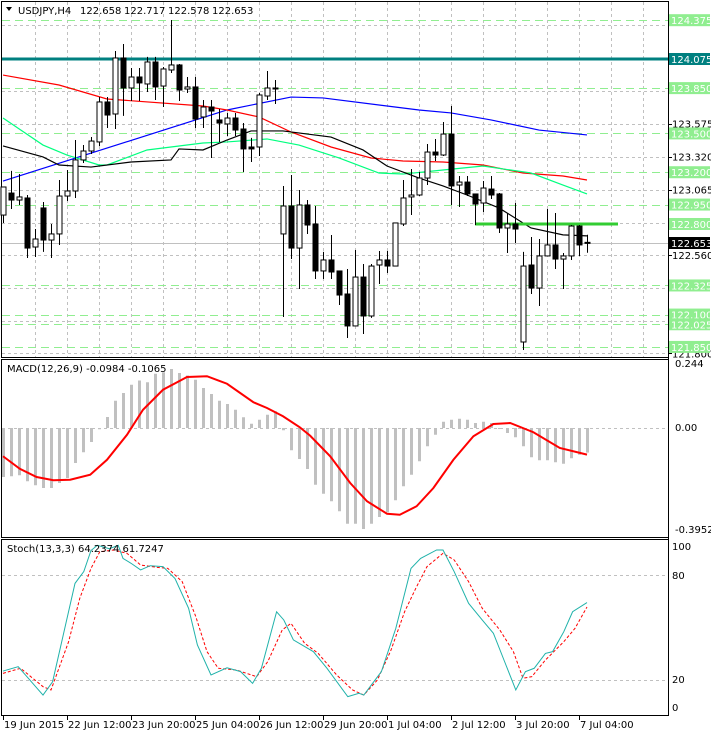 The width and height of the screenshot is (711, 733). Describe the element at coordinates (678, 576) in the screenshot. I see `stoch-axis-label: 80` at that location.